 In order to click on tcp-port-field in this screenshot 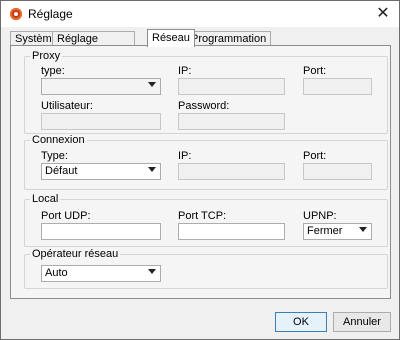, I will do `click(231, 231)`.